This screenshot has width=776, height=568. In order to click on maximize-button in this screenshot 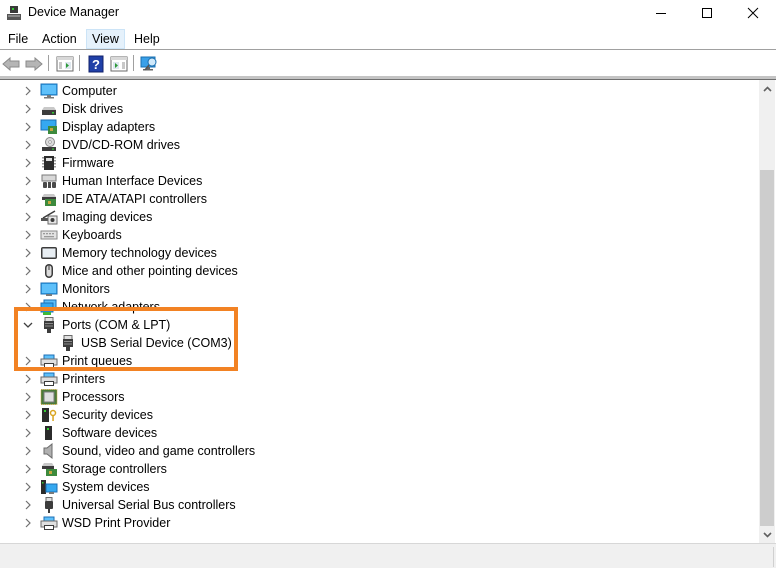, I will do `click(707, 13)`.